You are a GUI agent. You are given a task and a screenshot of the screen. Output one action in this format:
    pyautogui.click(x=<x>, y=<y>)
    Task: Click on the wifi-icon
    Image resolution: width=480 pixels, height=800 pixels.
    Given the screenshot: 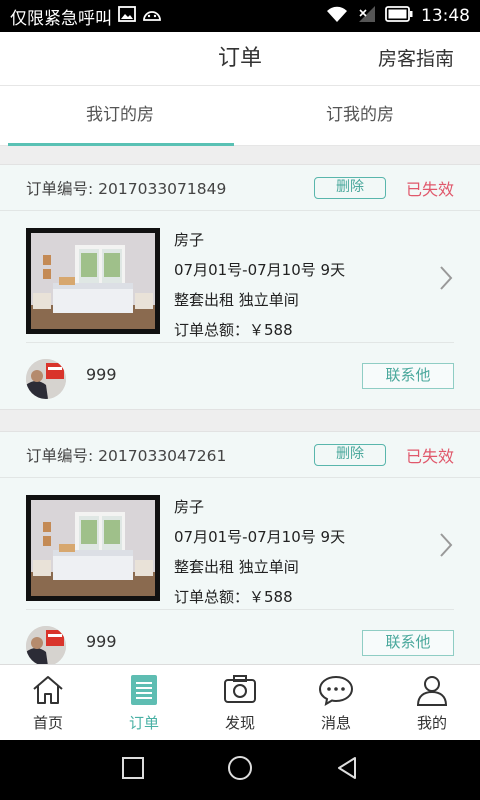 What is the action you would take?
    pyautogui.click(x=337, y=16)
    